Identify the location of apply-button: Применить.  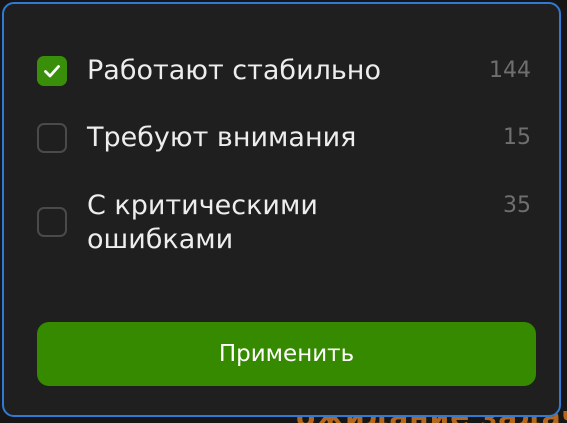
(286, 354).